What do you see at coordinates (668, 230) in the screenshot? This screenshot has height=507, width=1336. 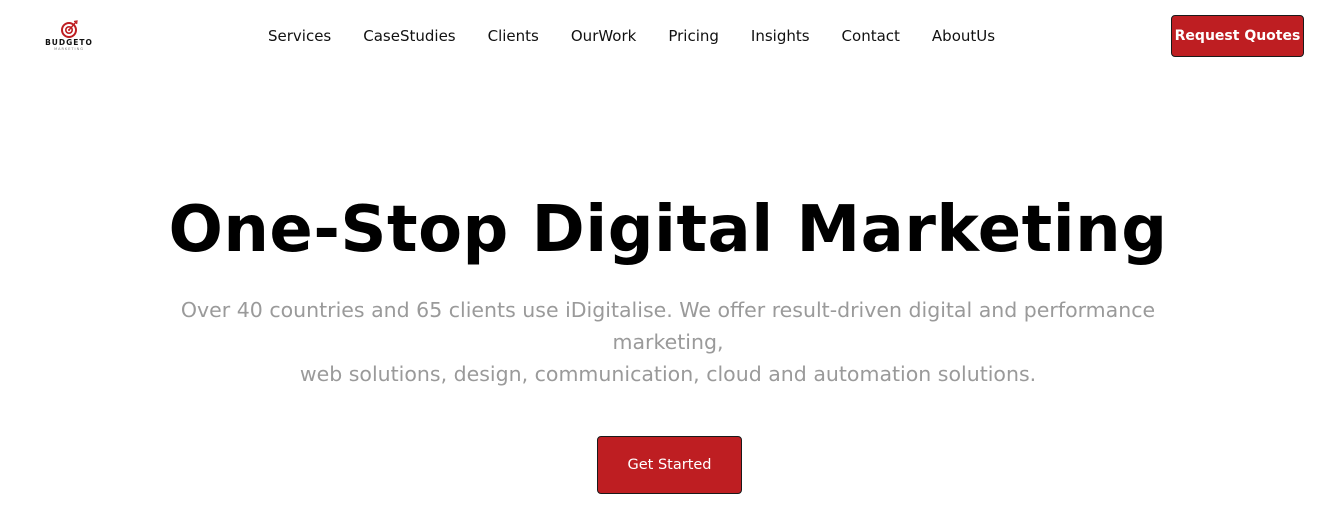 I see `hero-title: One-Stop Digital Marketing` at bounding box center [668, 230].